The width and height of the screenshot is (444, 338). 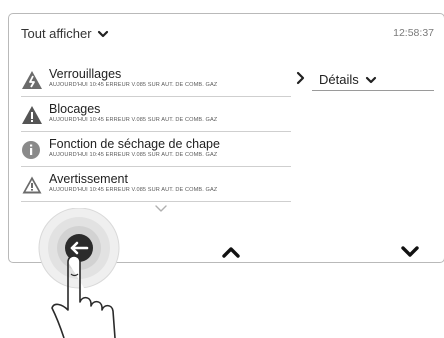 What do you see at coordinates (231, 252) in the screenshot?
I see `scroll-up-button` at bounding box center [231, 252].